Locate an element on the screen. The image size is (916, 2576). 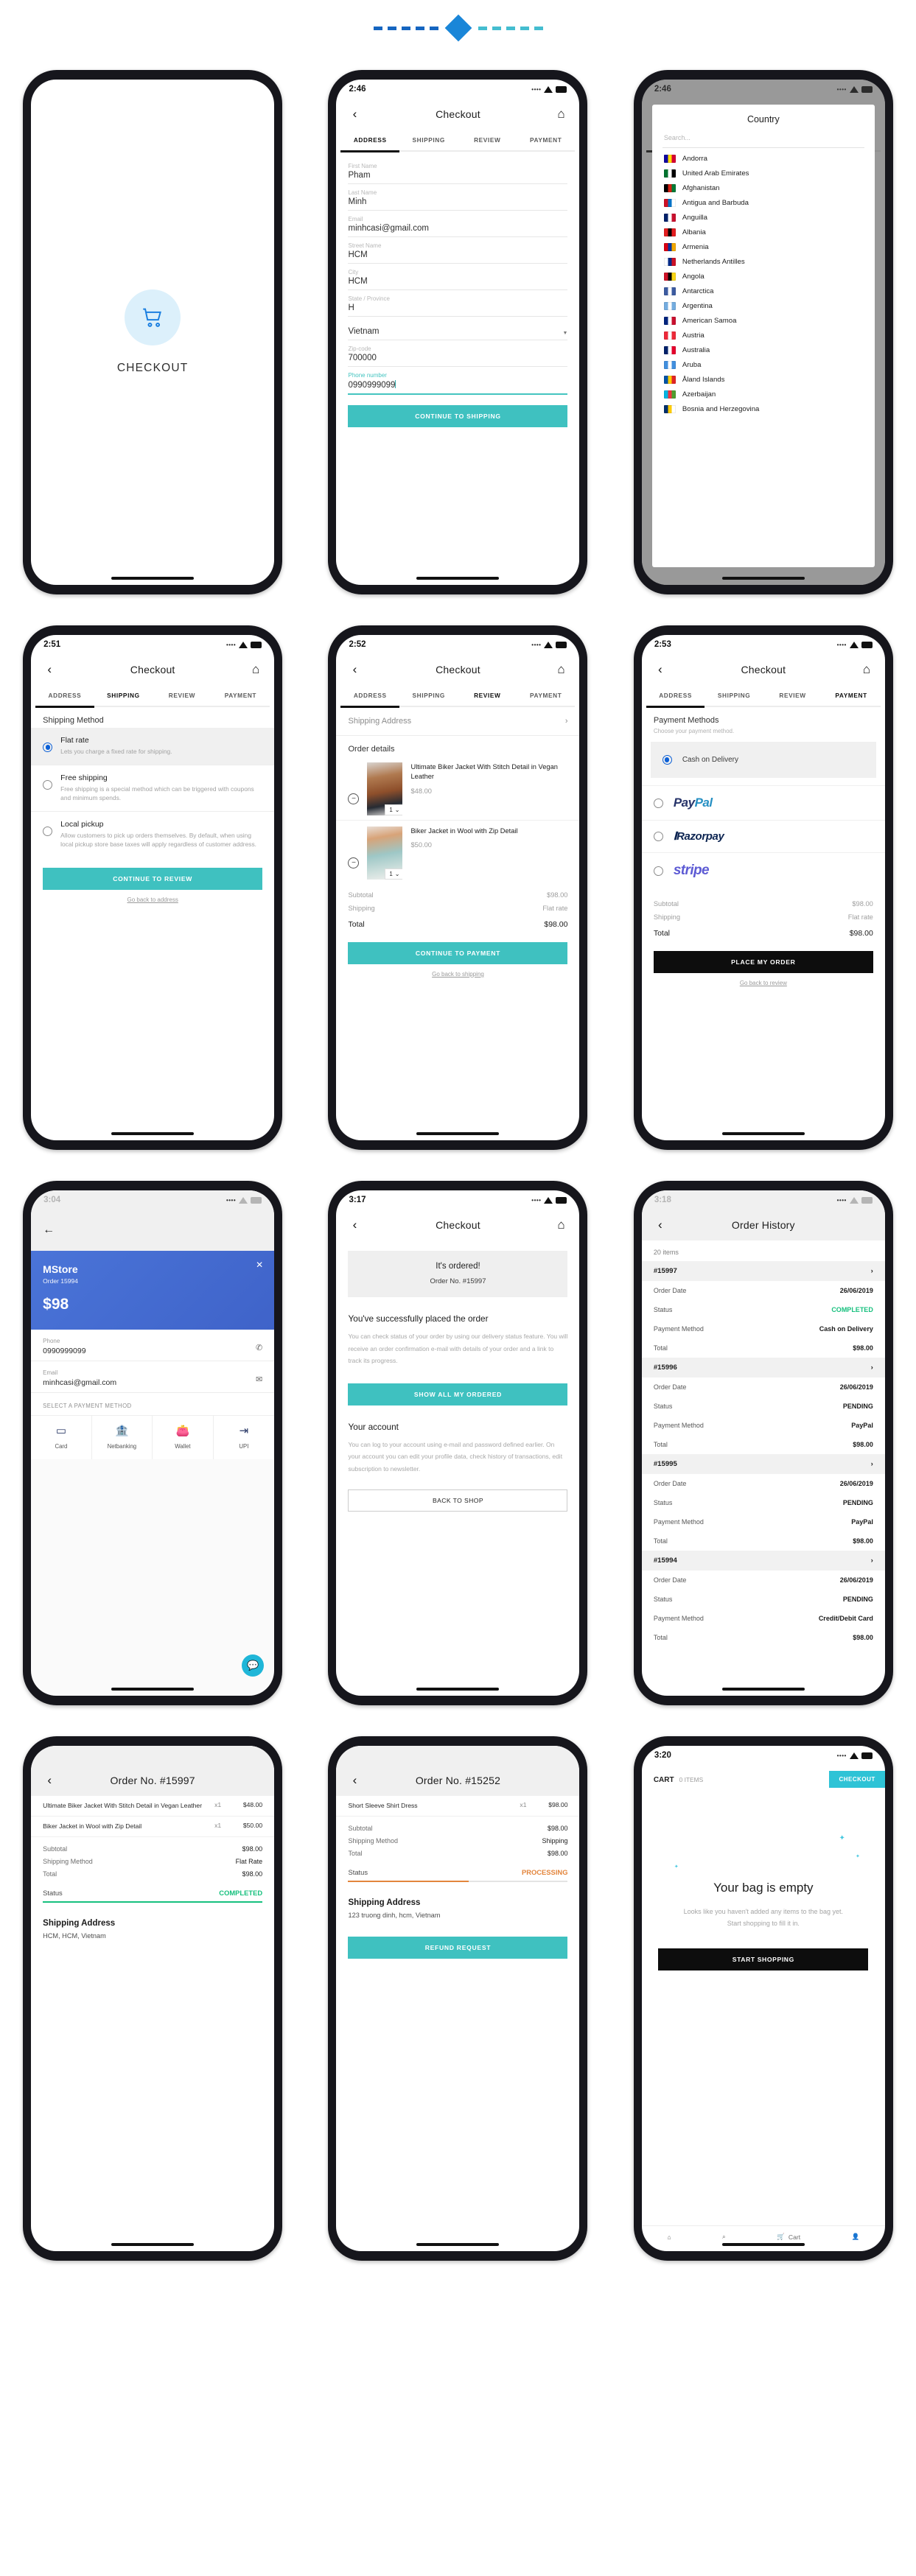
country-list-item: Afghanistan is located at coordinates (763, 187).